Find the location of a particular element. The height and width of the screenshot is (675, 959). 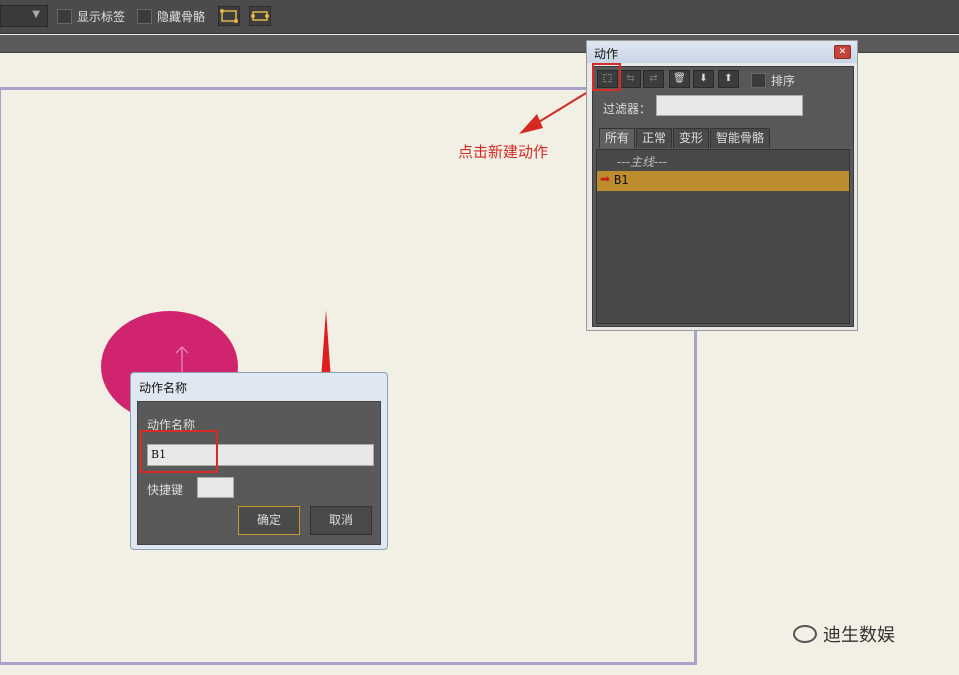

delete-action-button: 🗑 is located at coordinates (679, 79).